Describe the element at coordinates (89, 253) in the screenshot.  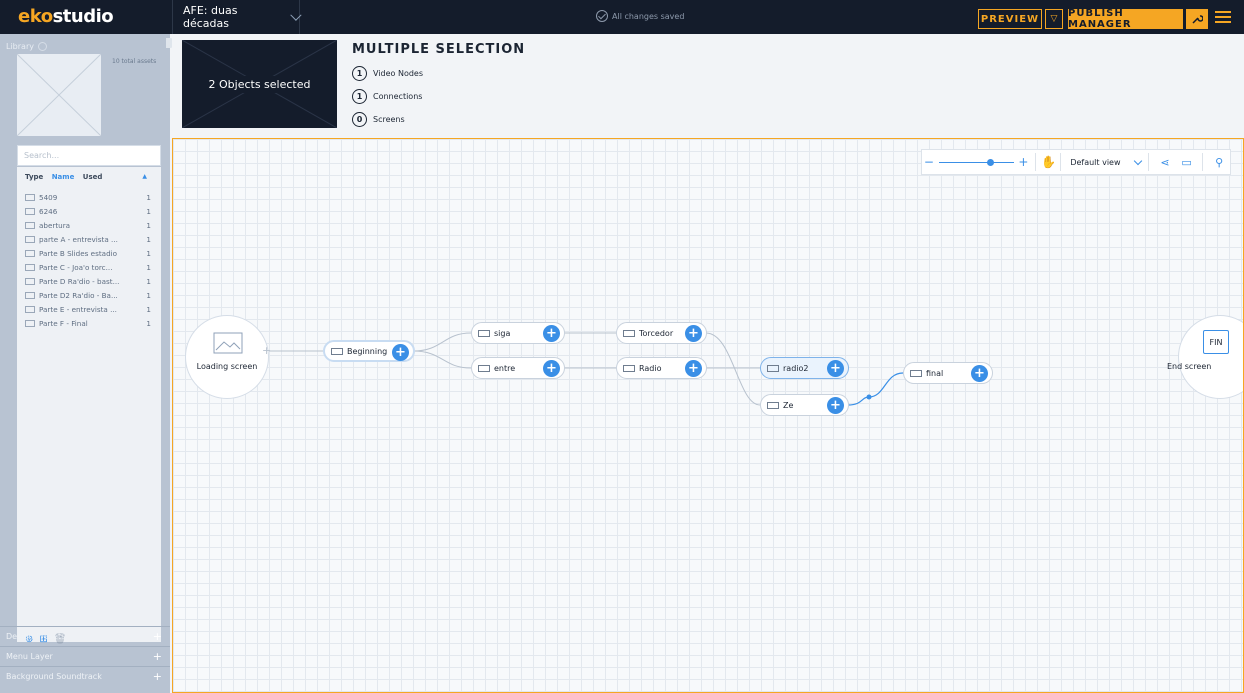
I see `asset-item: Parte B Slides estadio 1` at that location.